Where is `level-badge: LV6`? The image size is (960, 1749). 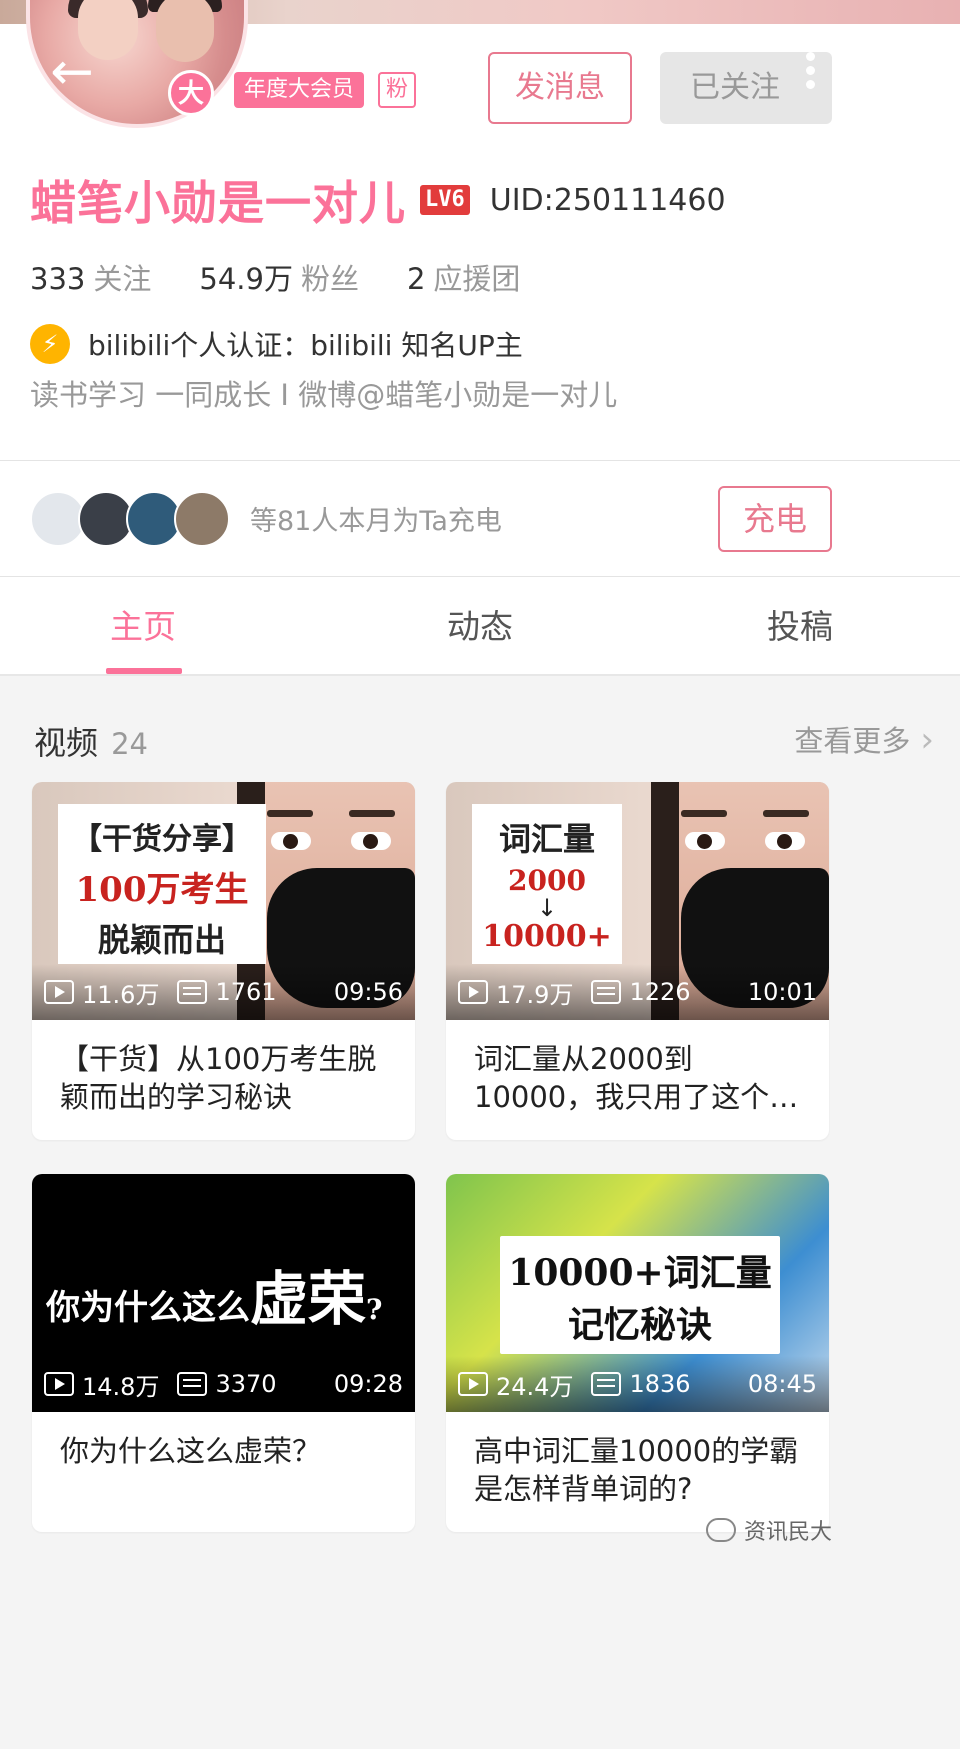 level-badge: LV6 is located at coordinates (445, 200).